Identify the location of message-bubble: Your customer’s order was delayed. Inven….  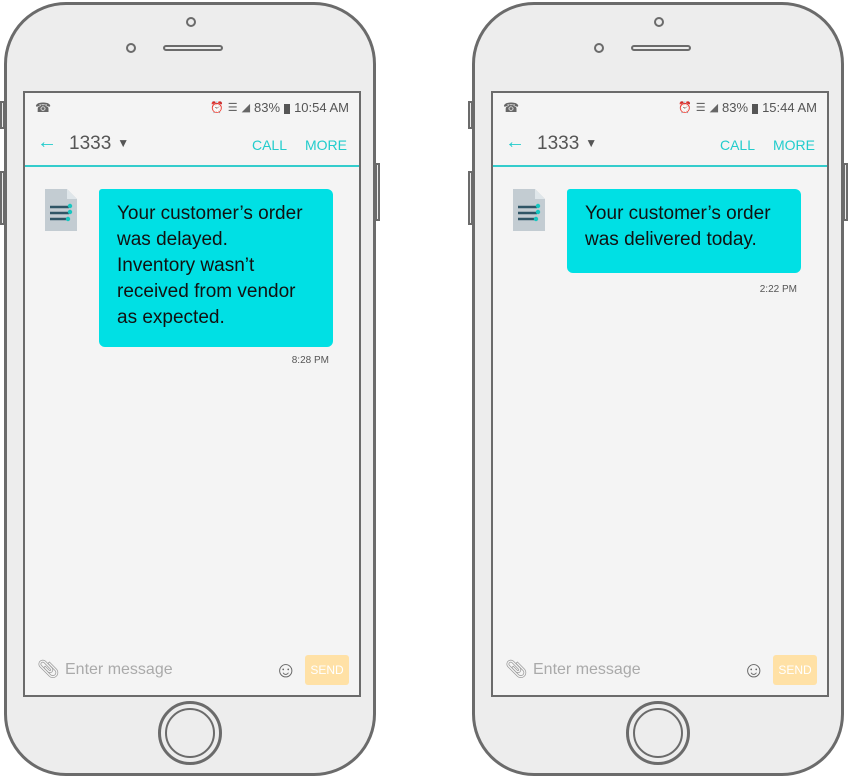
(216, 268).